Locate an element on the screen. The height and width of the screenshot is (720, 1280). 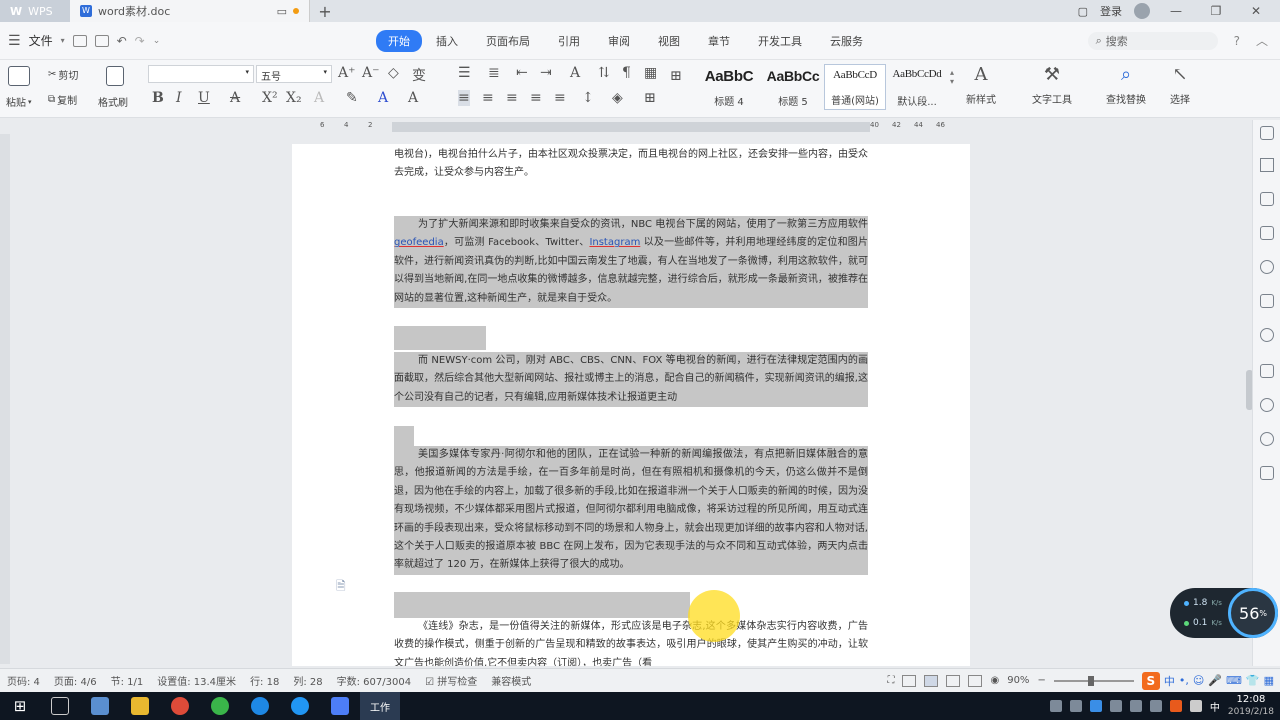
shrink-font-icon: A⁻ is located at coordinates (371, 73).